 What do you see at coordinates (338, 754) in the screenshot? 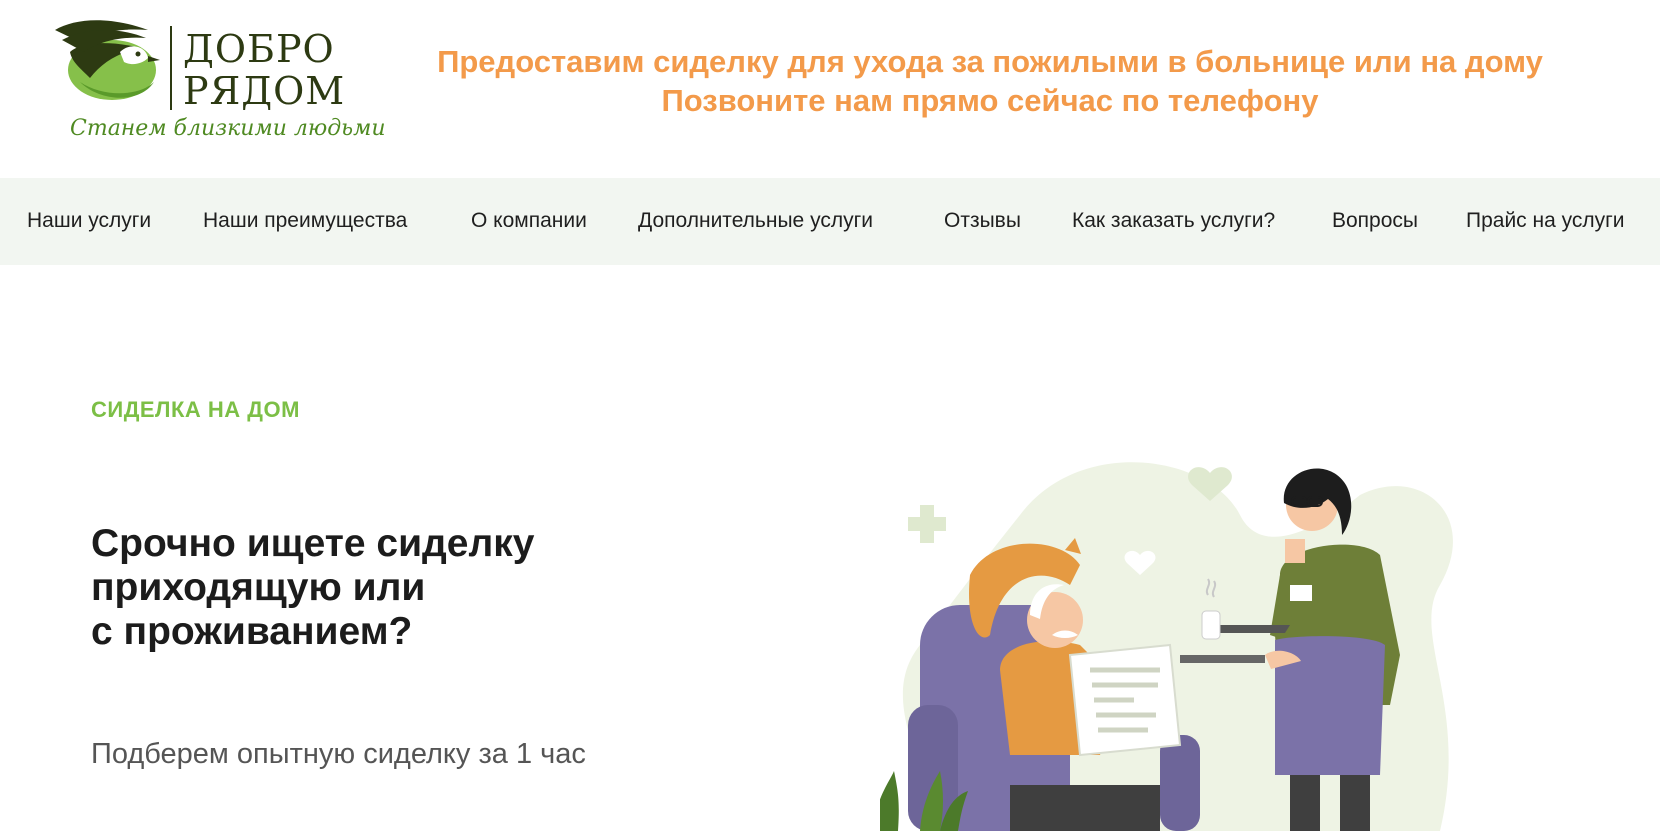
I see `hero-subtitle: Подберем опытную сиделку за 1 час` at bounding box center [338, 754].